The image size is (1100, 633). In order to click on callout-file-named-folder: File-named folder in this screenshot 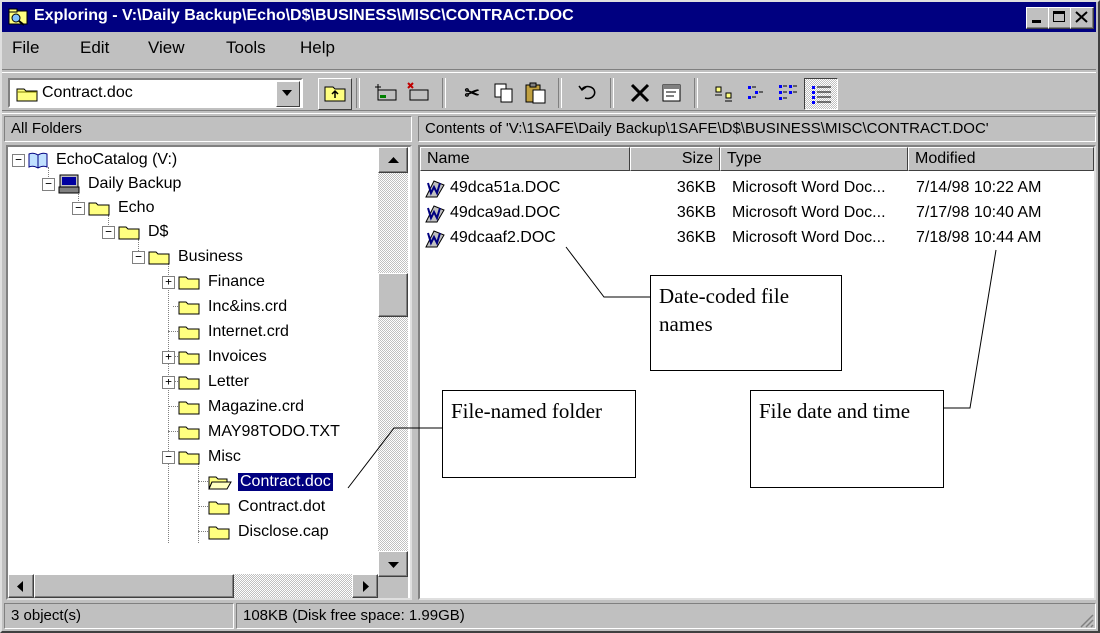, I will do `click(539, 434)`.